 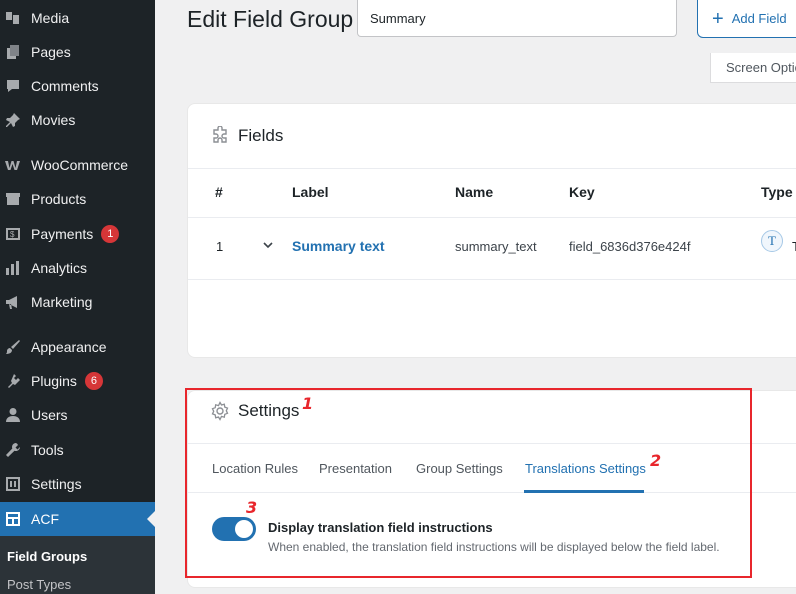 I want to click on tab-presentation: Presentation, so click(x=355, y=468).